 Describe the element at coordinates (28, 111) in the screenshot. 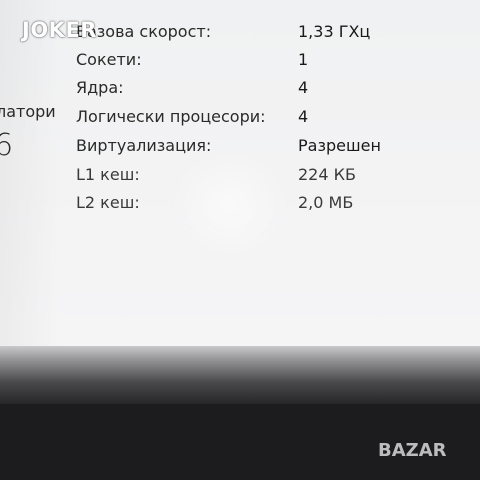

I see `clipped-label: латори` at that location.